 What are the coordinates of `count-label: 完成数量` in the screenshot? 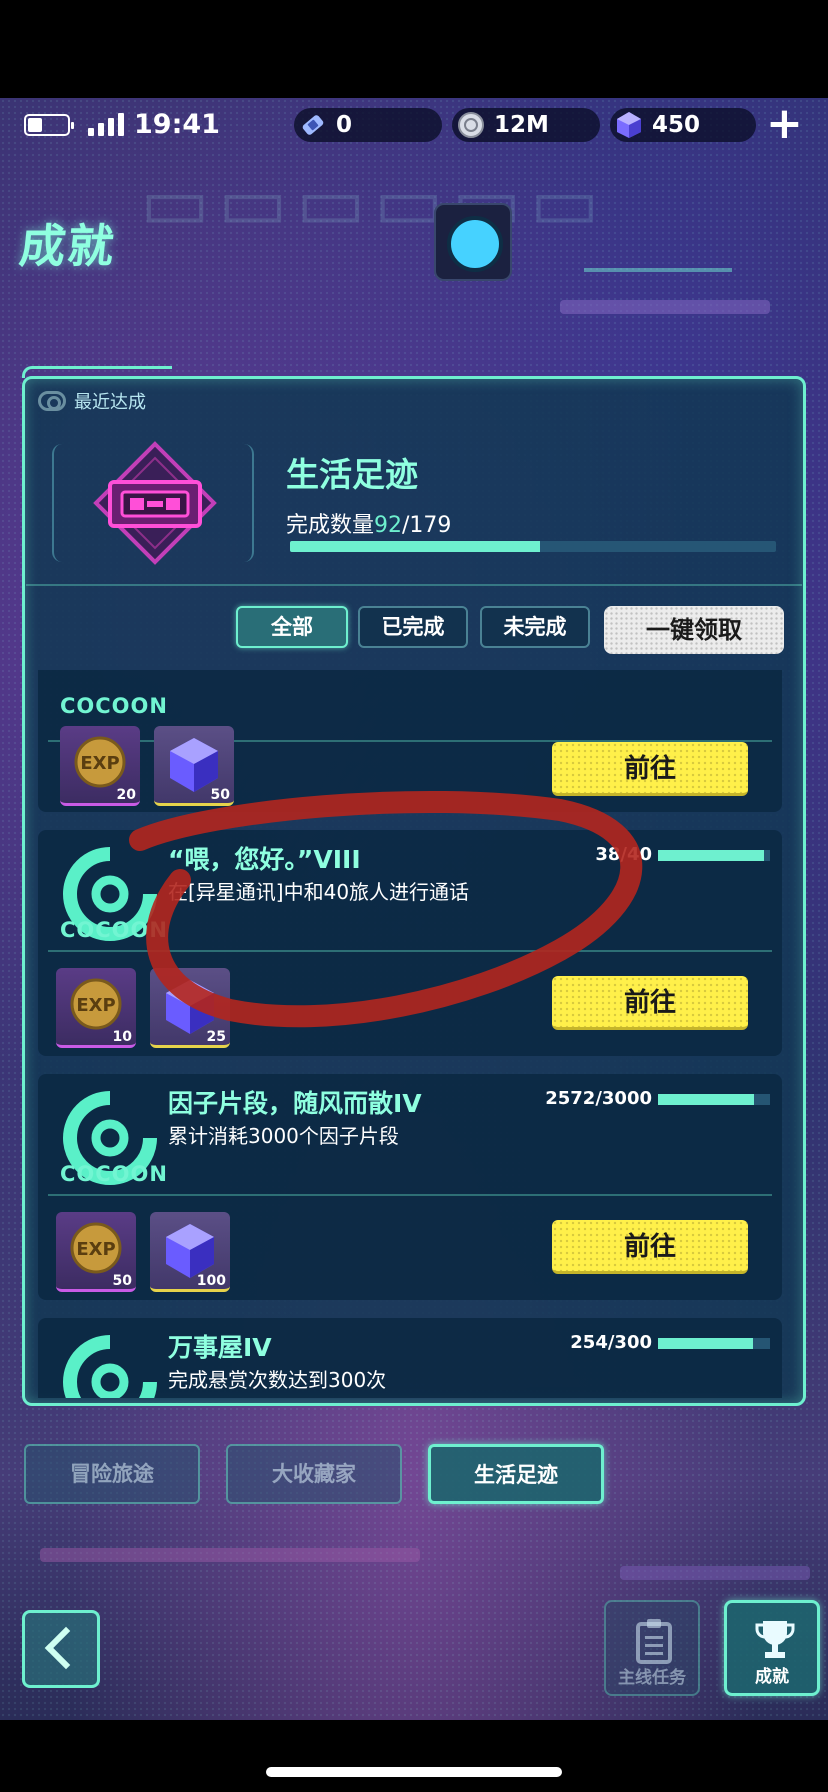 It's located at (330, 525).